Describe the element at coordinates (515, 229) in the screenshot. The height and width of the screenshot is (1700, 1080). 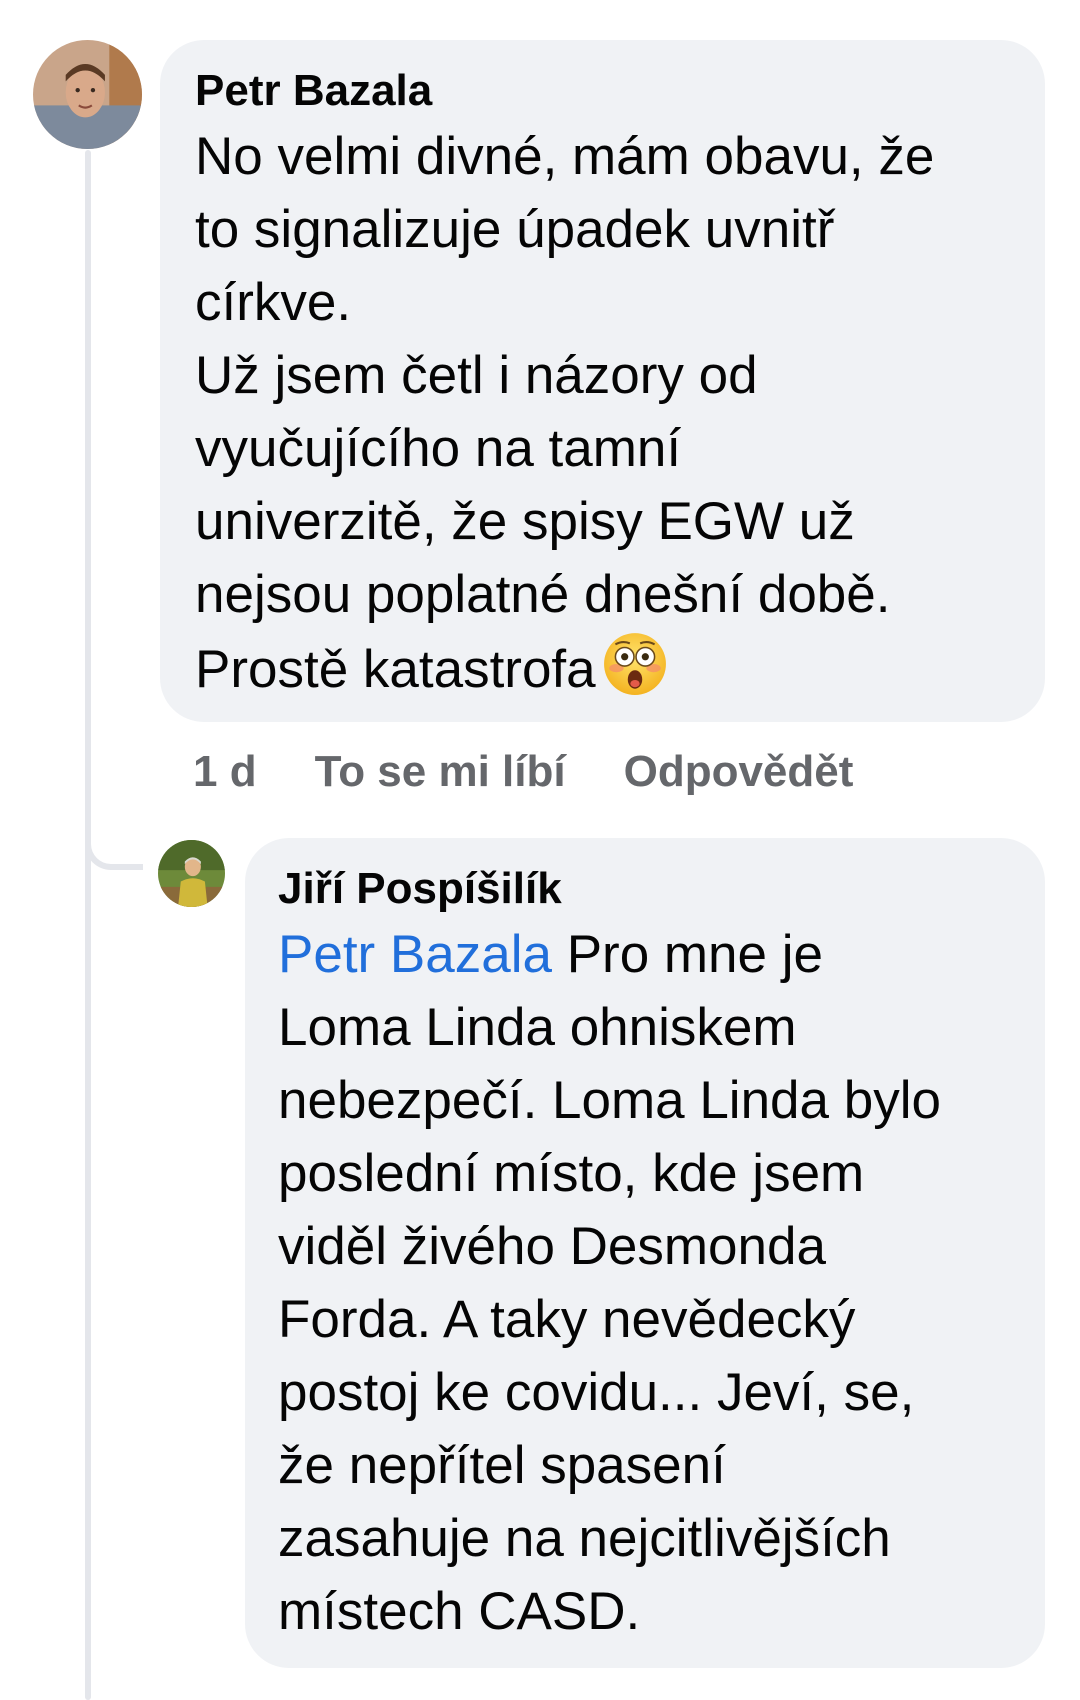
I see `comment-line: to signalizuje úpadek uvnitř` at that location.